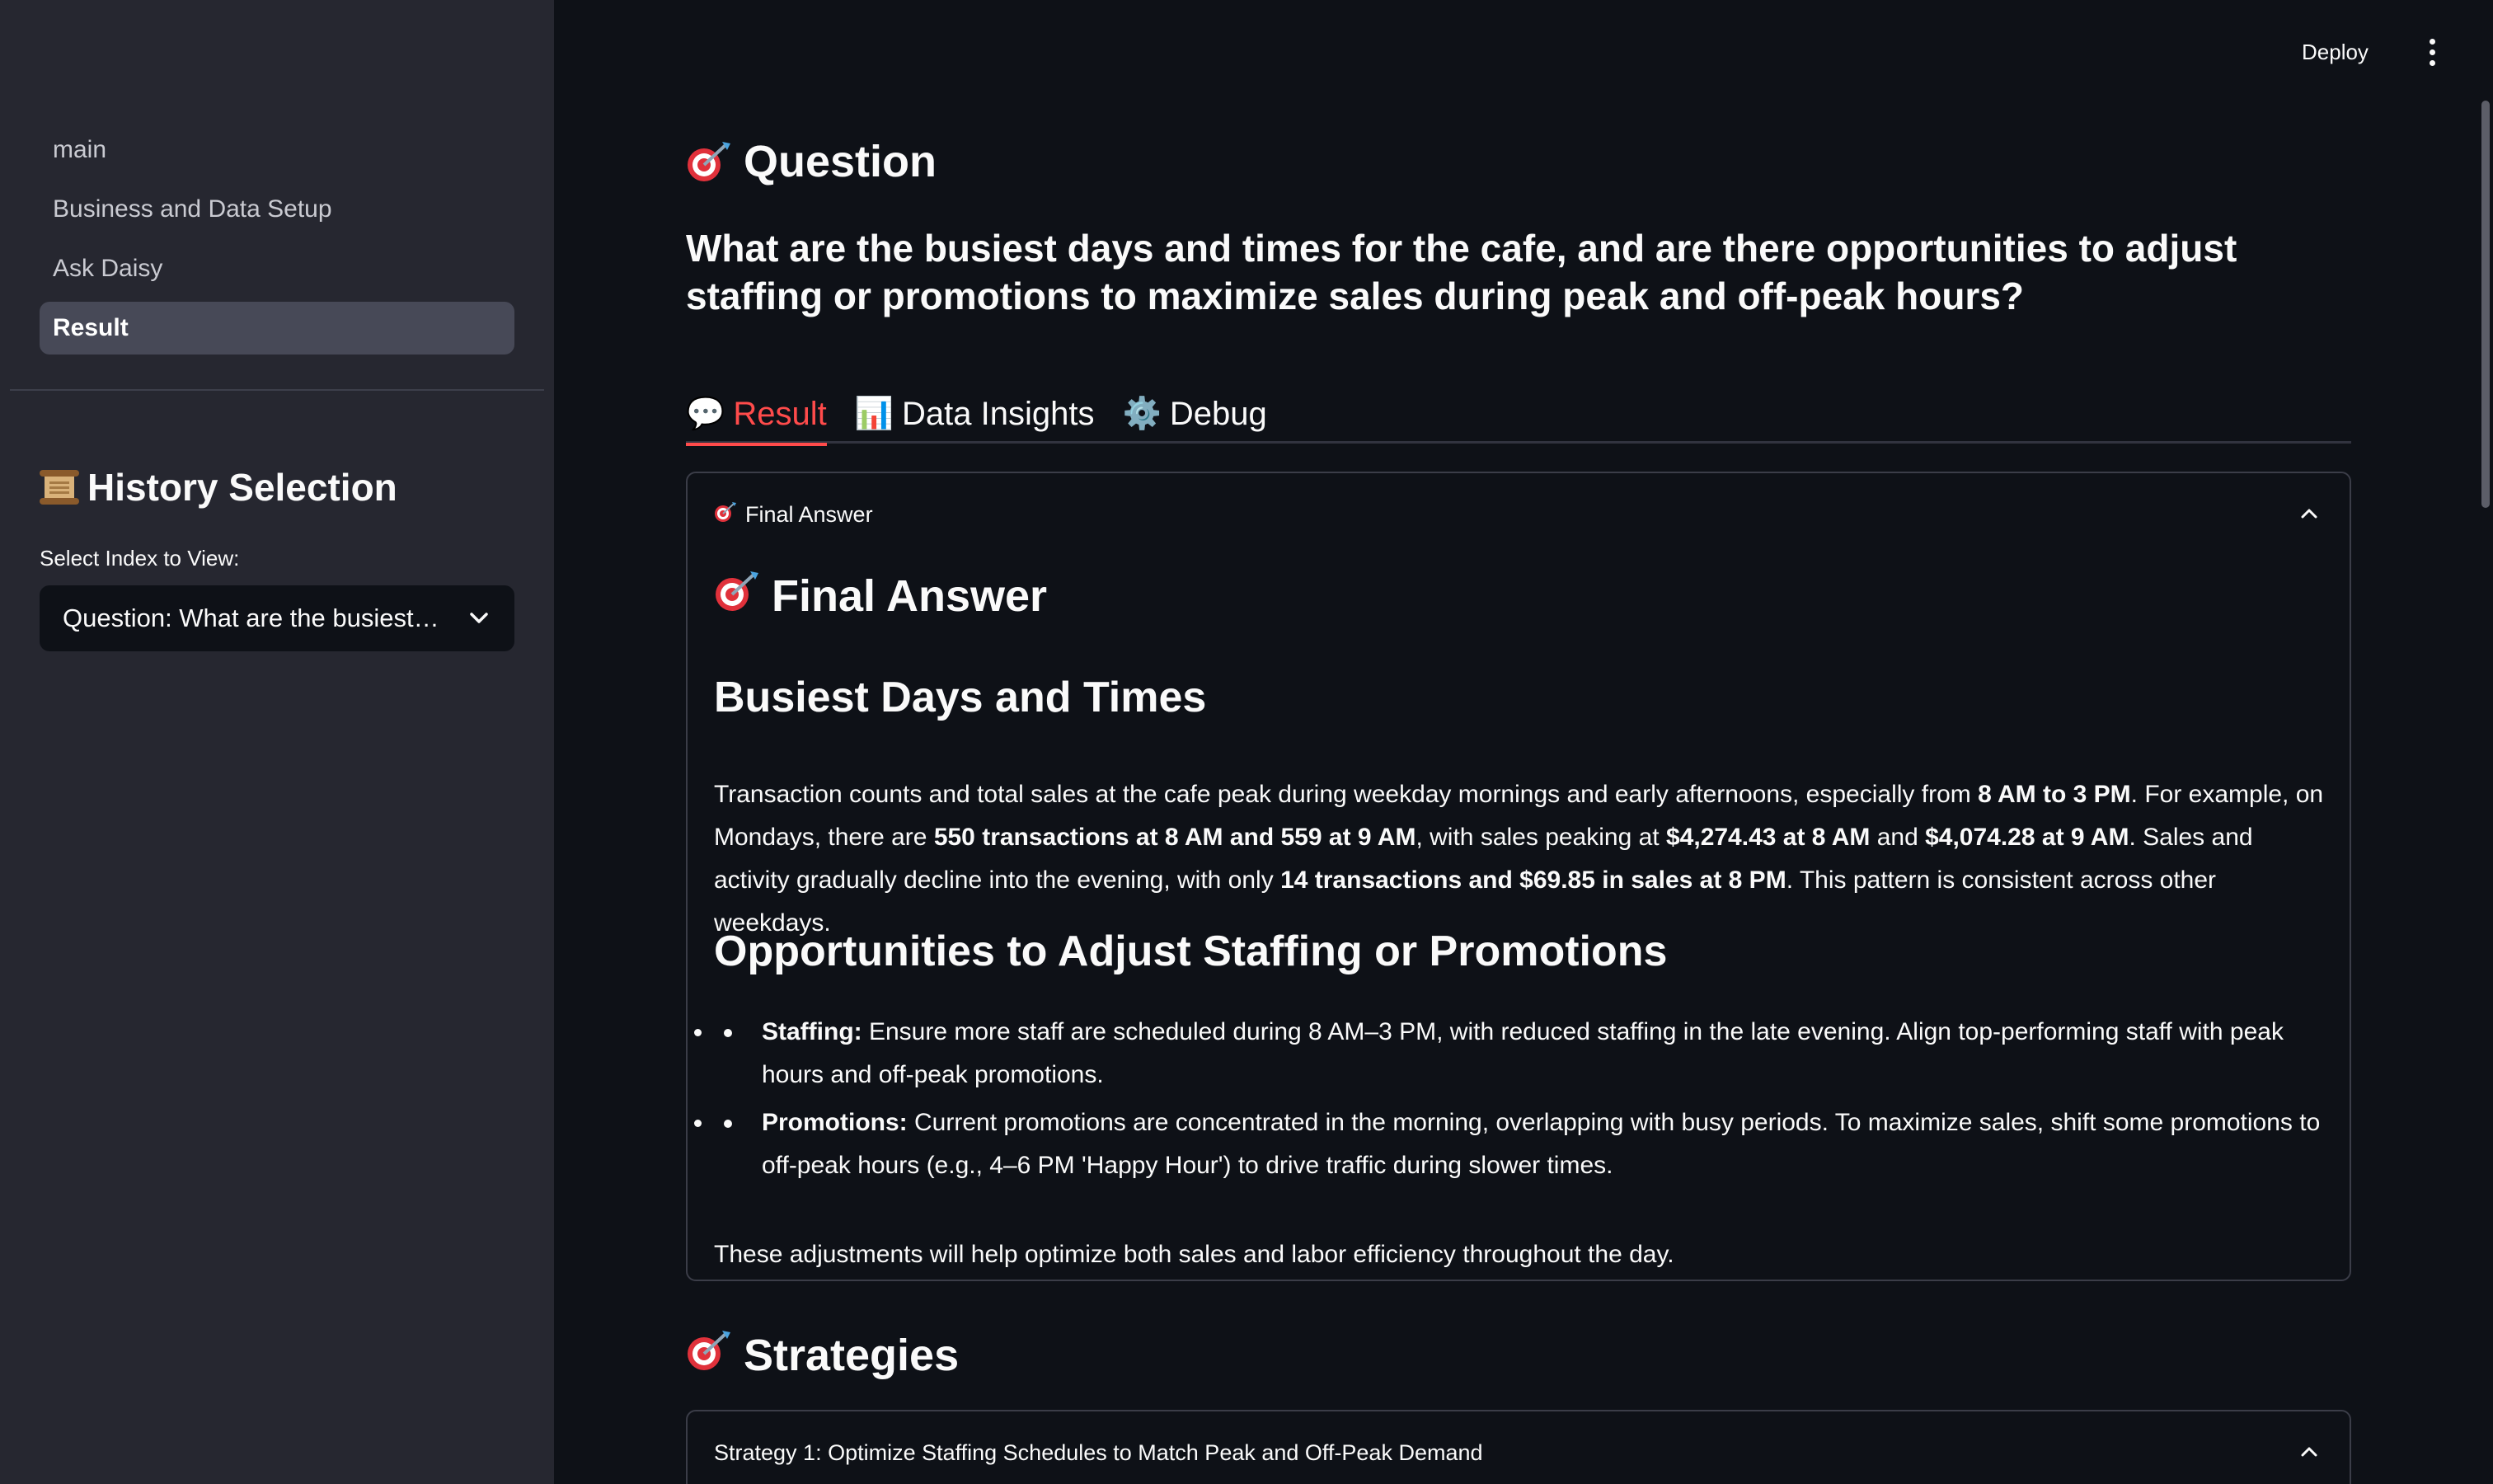 The height and width of the screenshot is (1484, 2493). I want to click on final-answer-heading: Final Answer, so click(880, 596).